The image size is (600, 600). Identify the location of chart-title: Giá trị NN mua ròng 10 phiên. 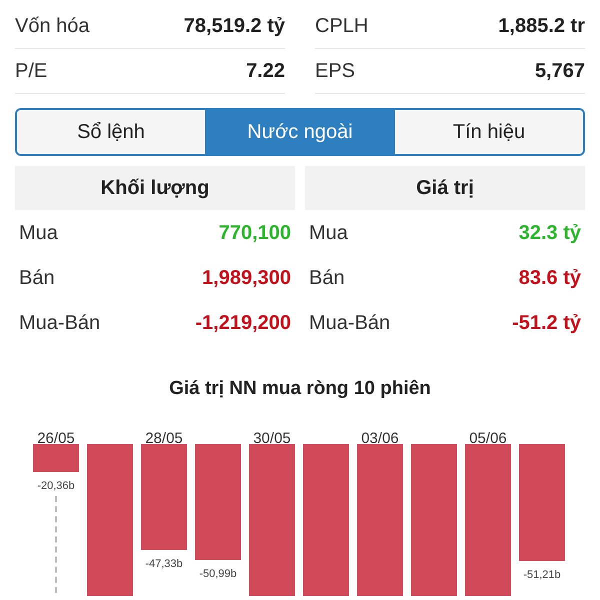
(300, 389).